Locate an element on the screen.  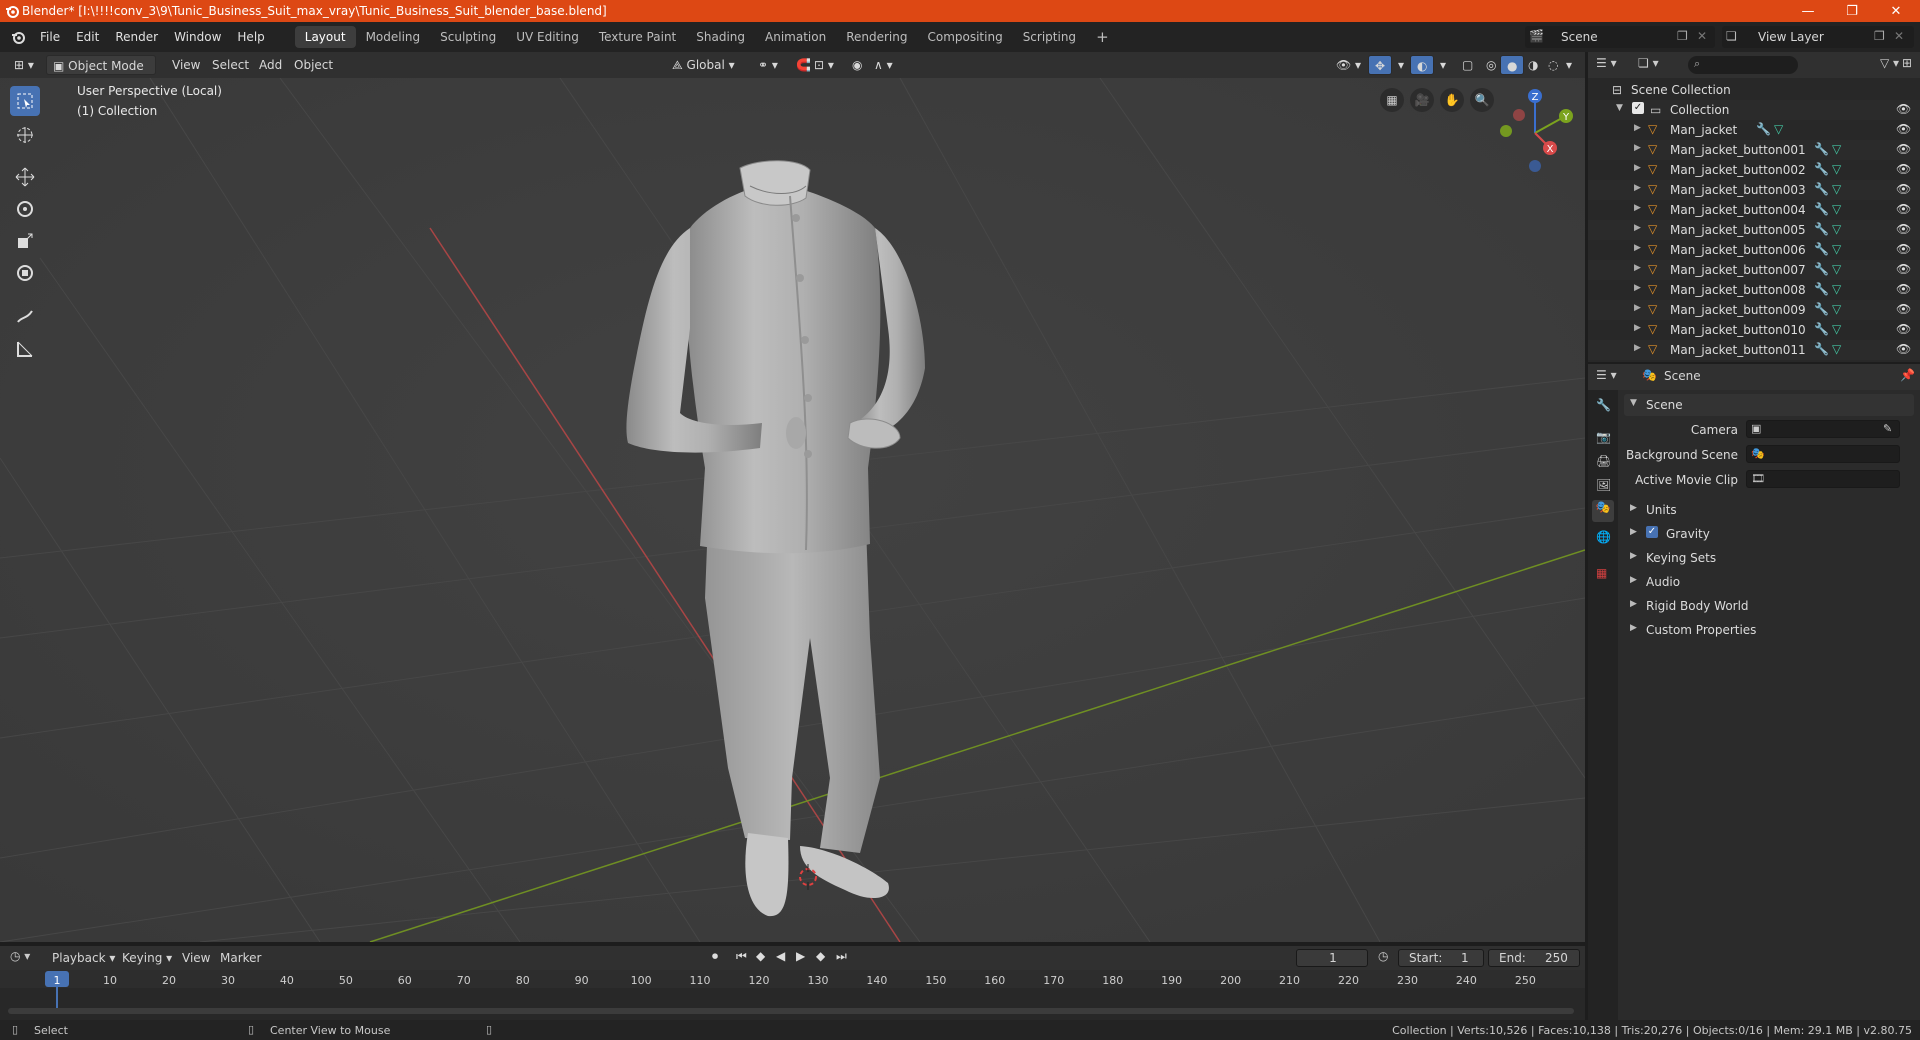
gravity-checkbox: ✓ is located at coordinates (1652, 532).